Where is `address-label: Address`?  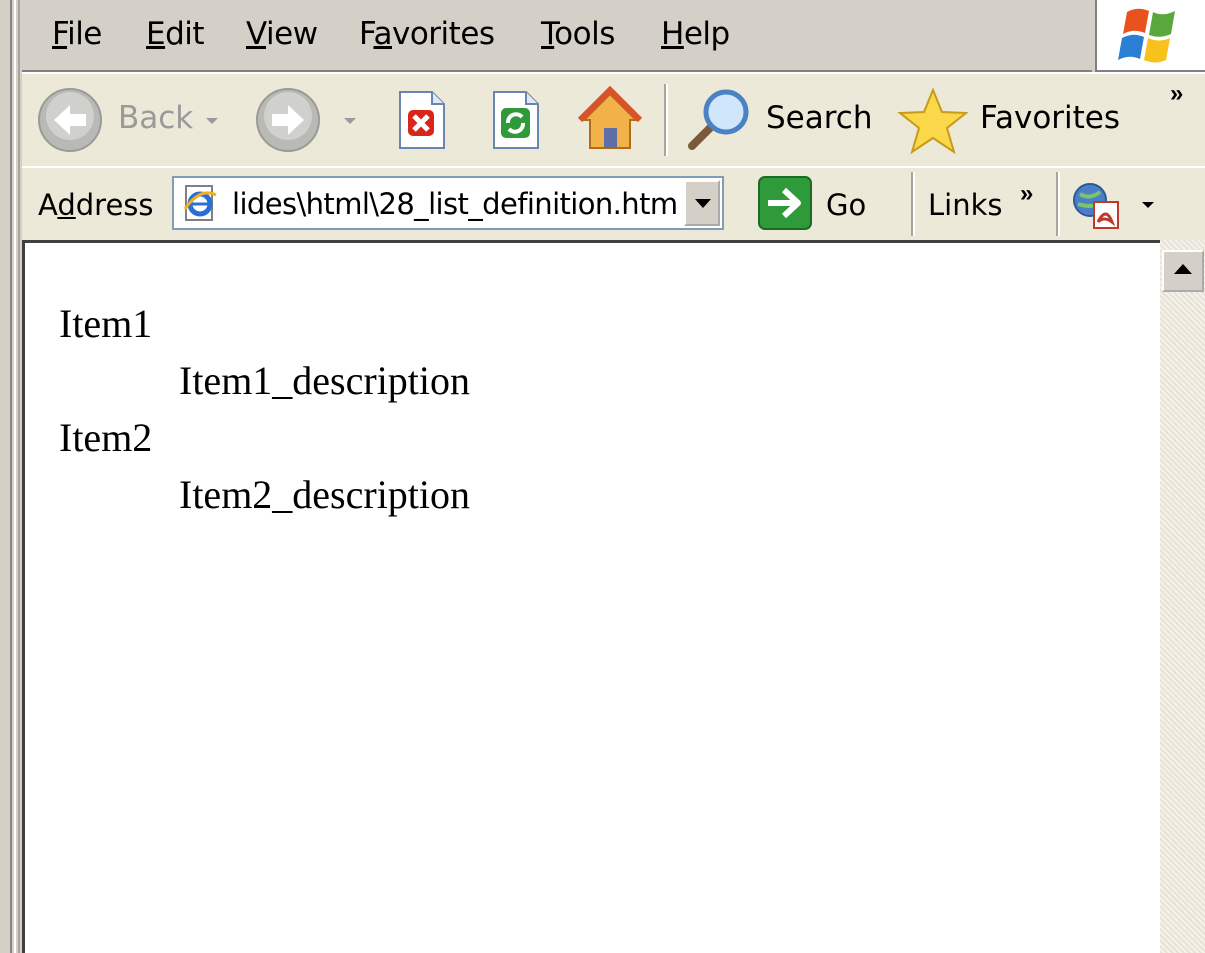
address-label: Address is located at coordinates (96, 205).